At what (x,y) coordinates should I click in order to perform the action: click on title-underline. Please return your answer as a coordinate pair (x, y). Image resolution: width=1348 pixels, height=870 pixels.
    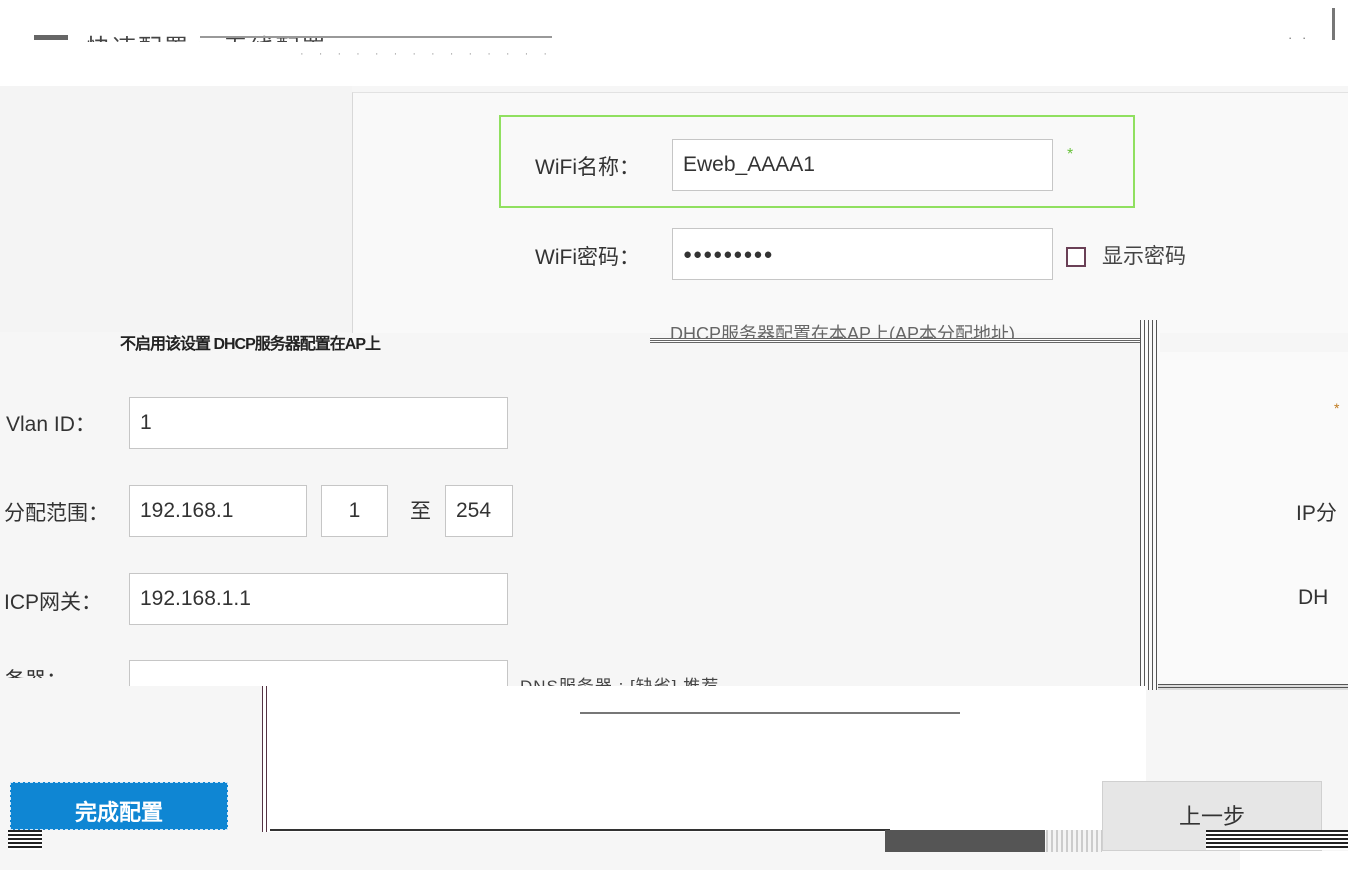
    Looking at the image, I should click on (376, 37).